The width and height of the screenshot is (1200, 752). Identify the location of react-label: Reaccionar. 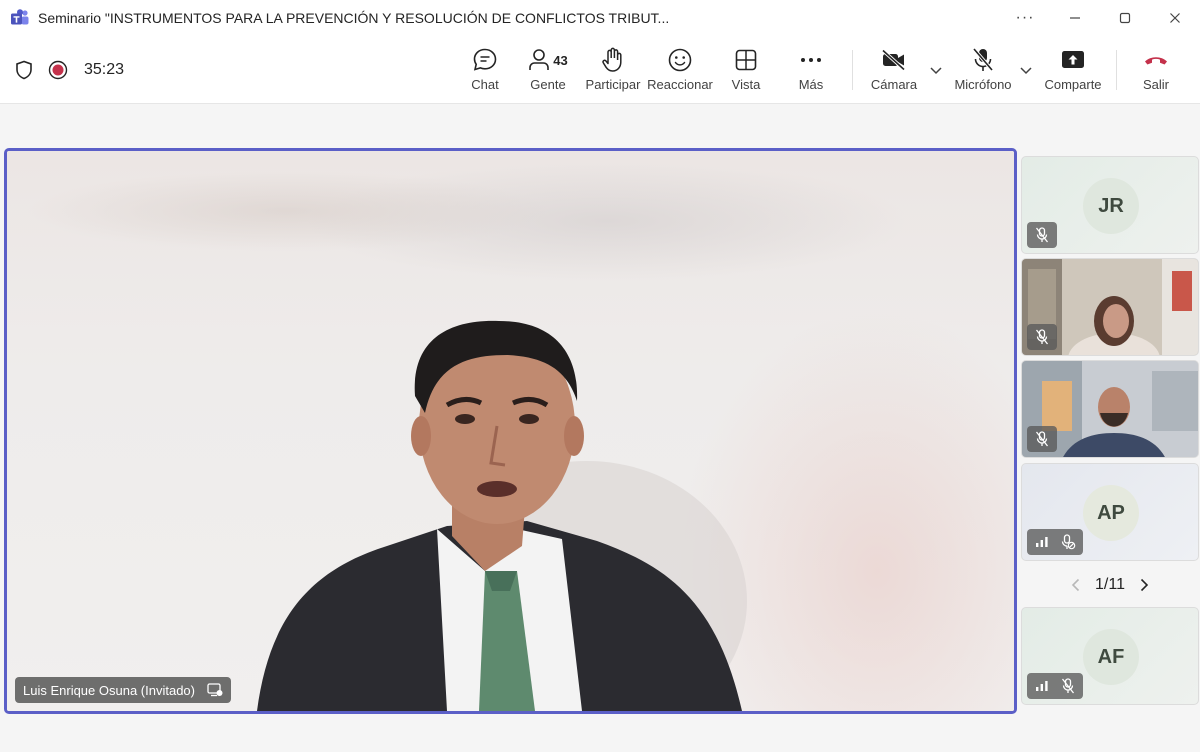
(680, 84).